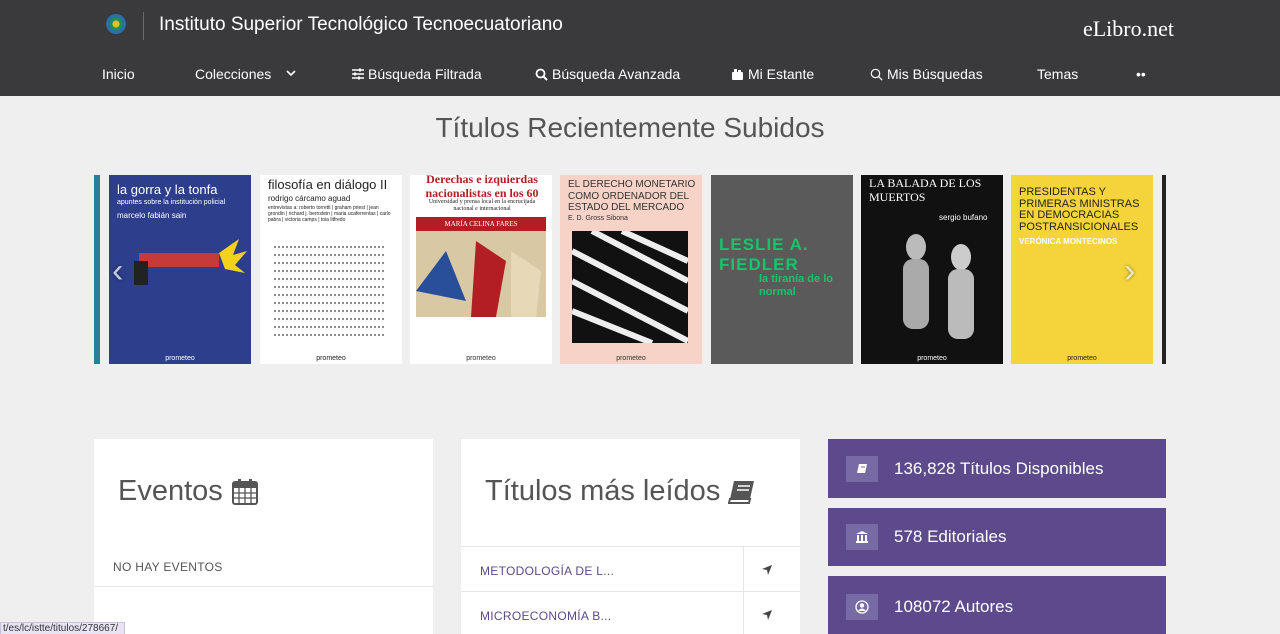 The width and height of the screenshot is (1280, 634). Describe the element at coordinates (598, 218) in the screenshot. I see `book-author: E. D. Gross Sibona` at that location.